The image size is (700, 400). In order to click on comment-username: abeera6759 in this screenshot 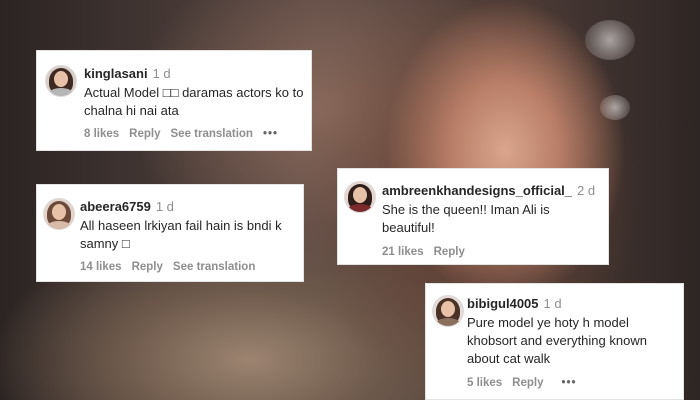, I will do `click(115, 206)`.